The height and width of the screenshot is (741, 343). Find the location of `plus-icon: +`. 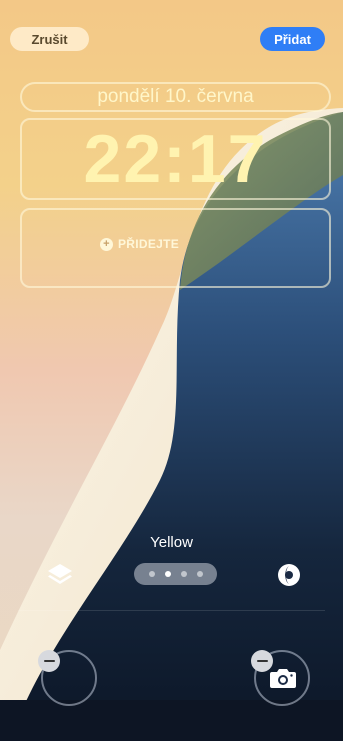

plus-icon: + is located at coordinates (106, 244).